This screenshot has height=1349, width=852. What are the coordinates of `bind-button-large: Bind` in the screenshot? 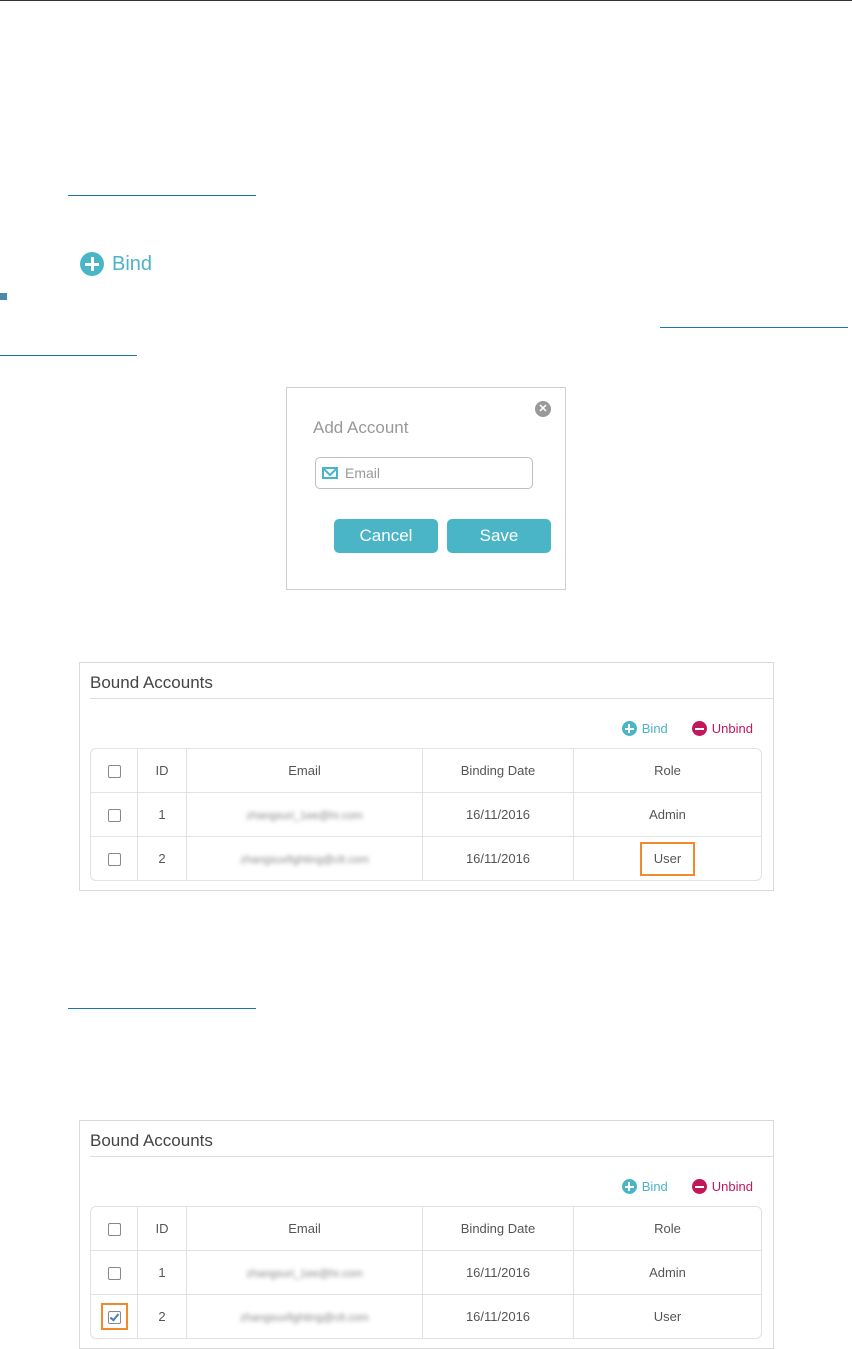 It's located at (116, 264).